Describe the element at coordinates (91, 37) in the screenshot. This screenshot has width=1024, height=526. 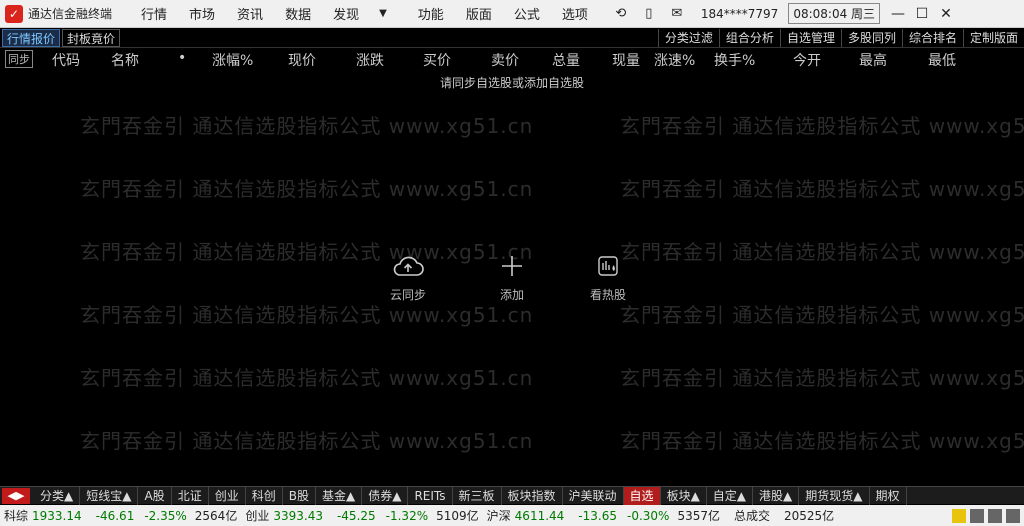
I see `tab-limit-bid: 封板竟价` at that location.